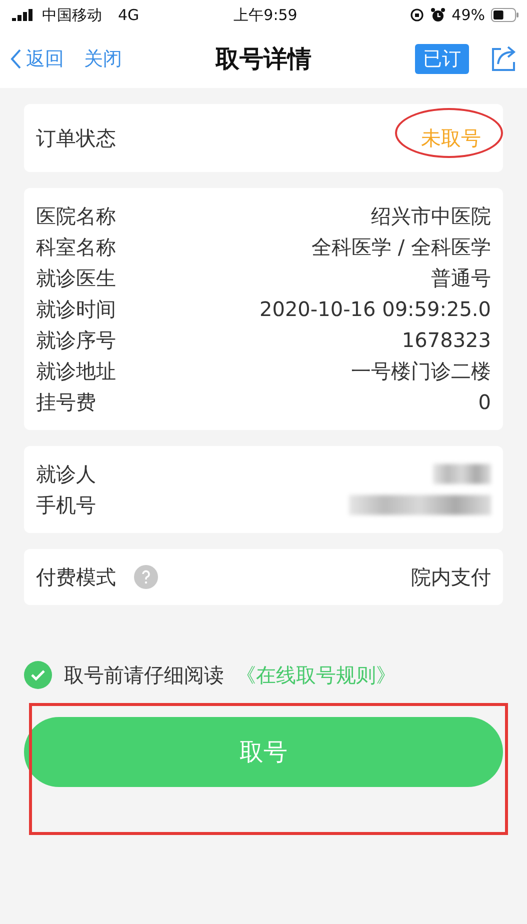 The height and width of the screenshot is (924, 527). What do you see at coordinates (375, 309) in the screenshot?
I see `field-value: 2020-10-16 09:59:25.0` at bounding box center [375, 309].